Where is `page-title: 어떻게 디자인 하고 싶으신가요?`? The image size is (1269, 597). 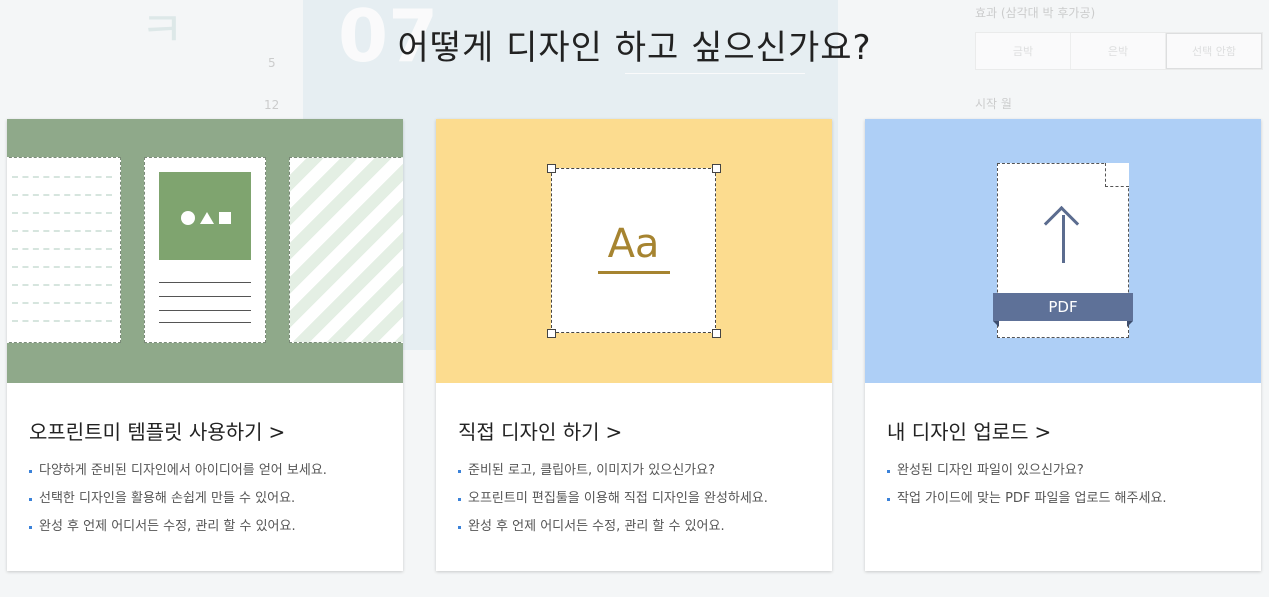
page-title: 어떻게 디자인 하고 싶으신가요? is located at coordinates (634, 48).